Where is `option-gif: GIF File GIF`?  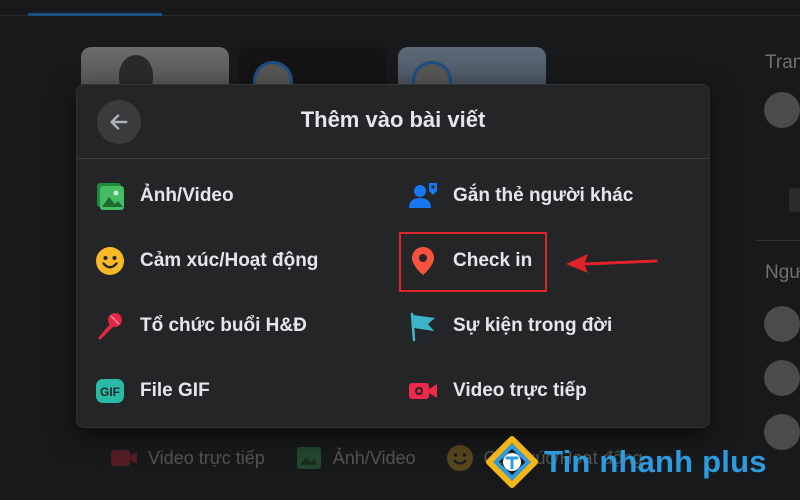
option-gif: GIF File GIF is located at coordinates (152, 391).